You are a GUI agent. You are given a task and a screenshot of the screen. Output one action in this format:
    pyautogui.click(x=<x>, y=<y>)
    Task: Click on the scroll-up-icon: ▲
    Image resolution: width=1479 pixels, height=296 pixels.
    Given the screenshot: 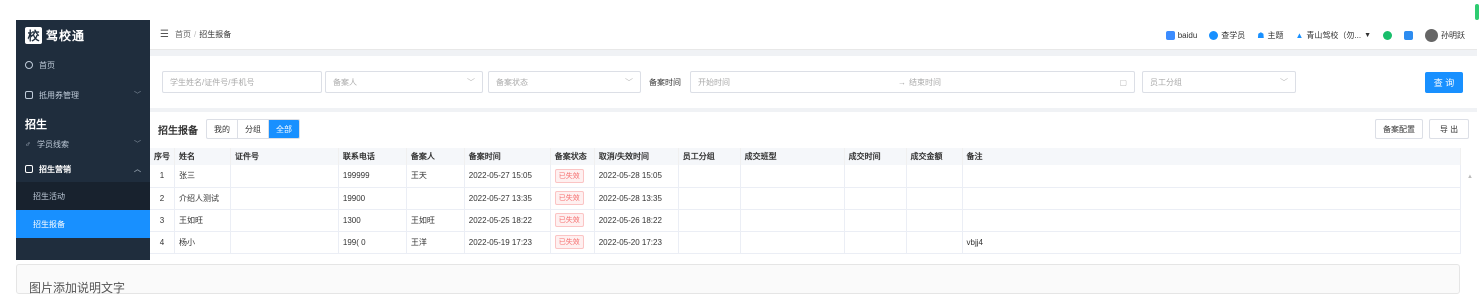 What is the action you would take?
    pyautogui.click(x=1470, y=177)
    